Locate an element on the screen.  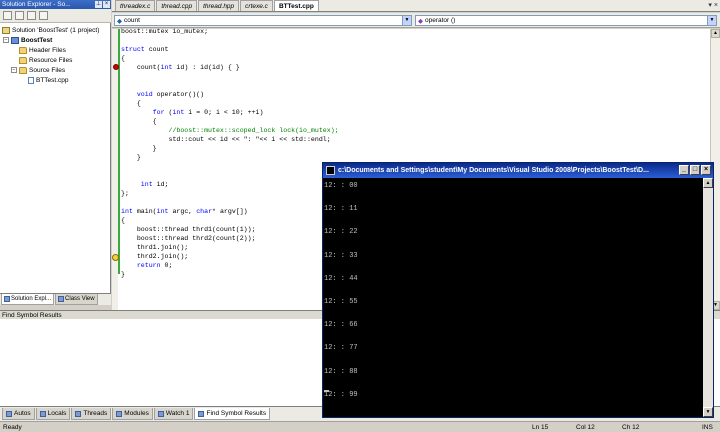
console-line: 12: : 33 is located at coordinates (341, 255).